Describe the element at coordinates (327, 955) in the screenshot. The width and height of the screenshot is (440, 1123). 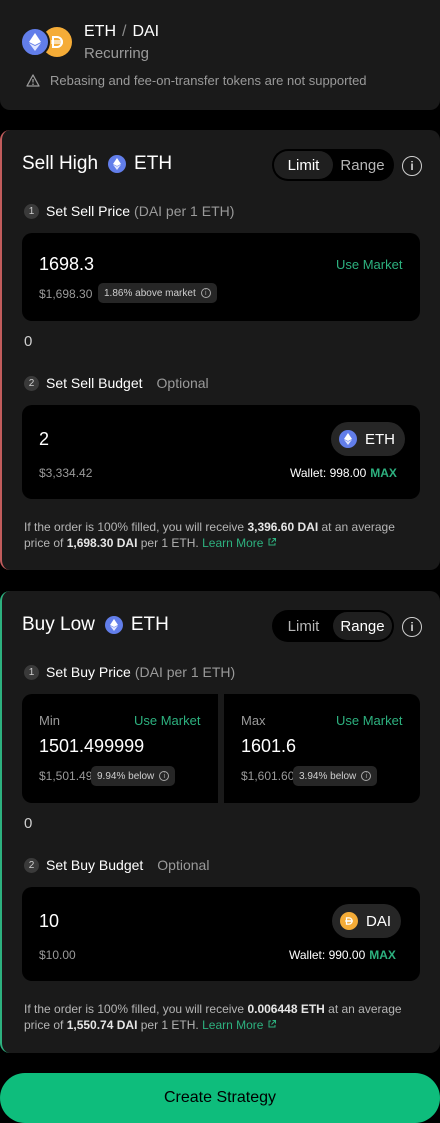
I see `wallet-label: Wallet: 990.00` at that location.